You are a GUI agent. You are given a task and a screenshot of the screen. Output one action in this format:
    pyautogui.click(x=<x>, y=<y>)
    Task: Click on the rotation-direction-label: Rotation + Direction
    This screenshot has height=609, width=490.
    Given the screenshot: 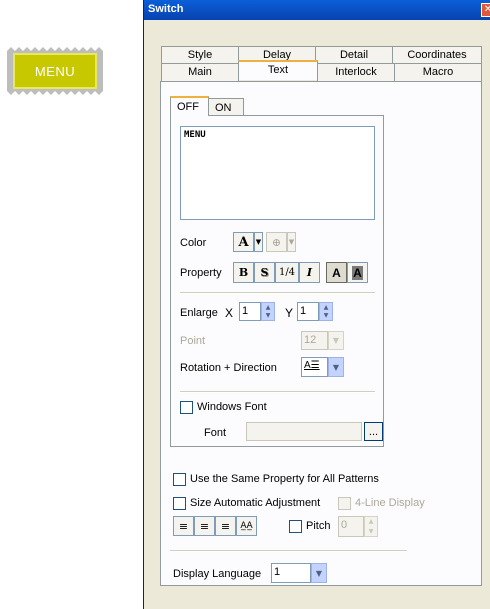 What is the action you would take?
    pyautogui.click(x=228, y=368)
    